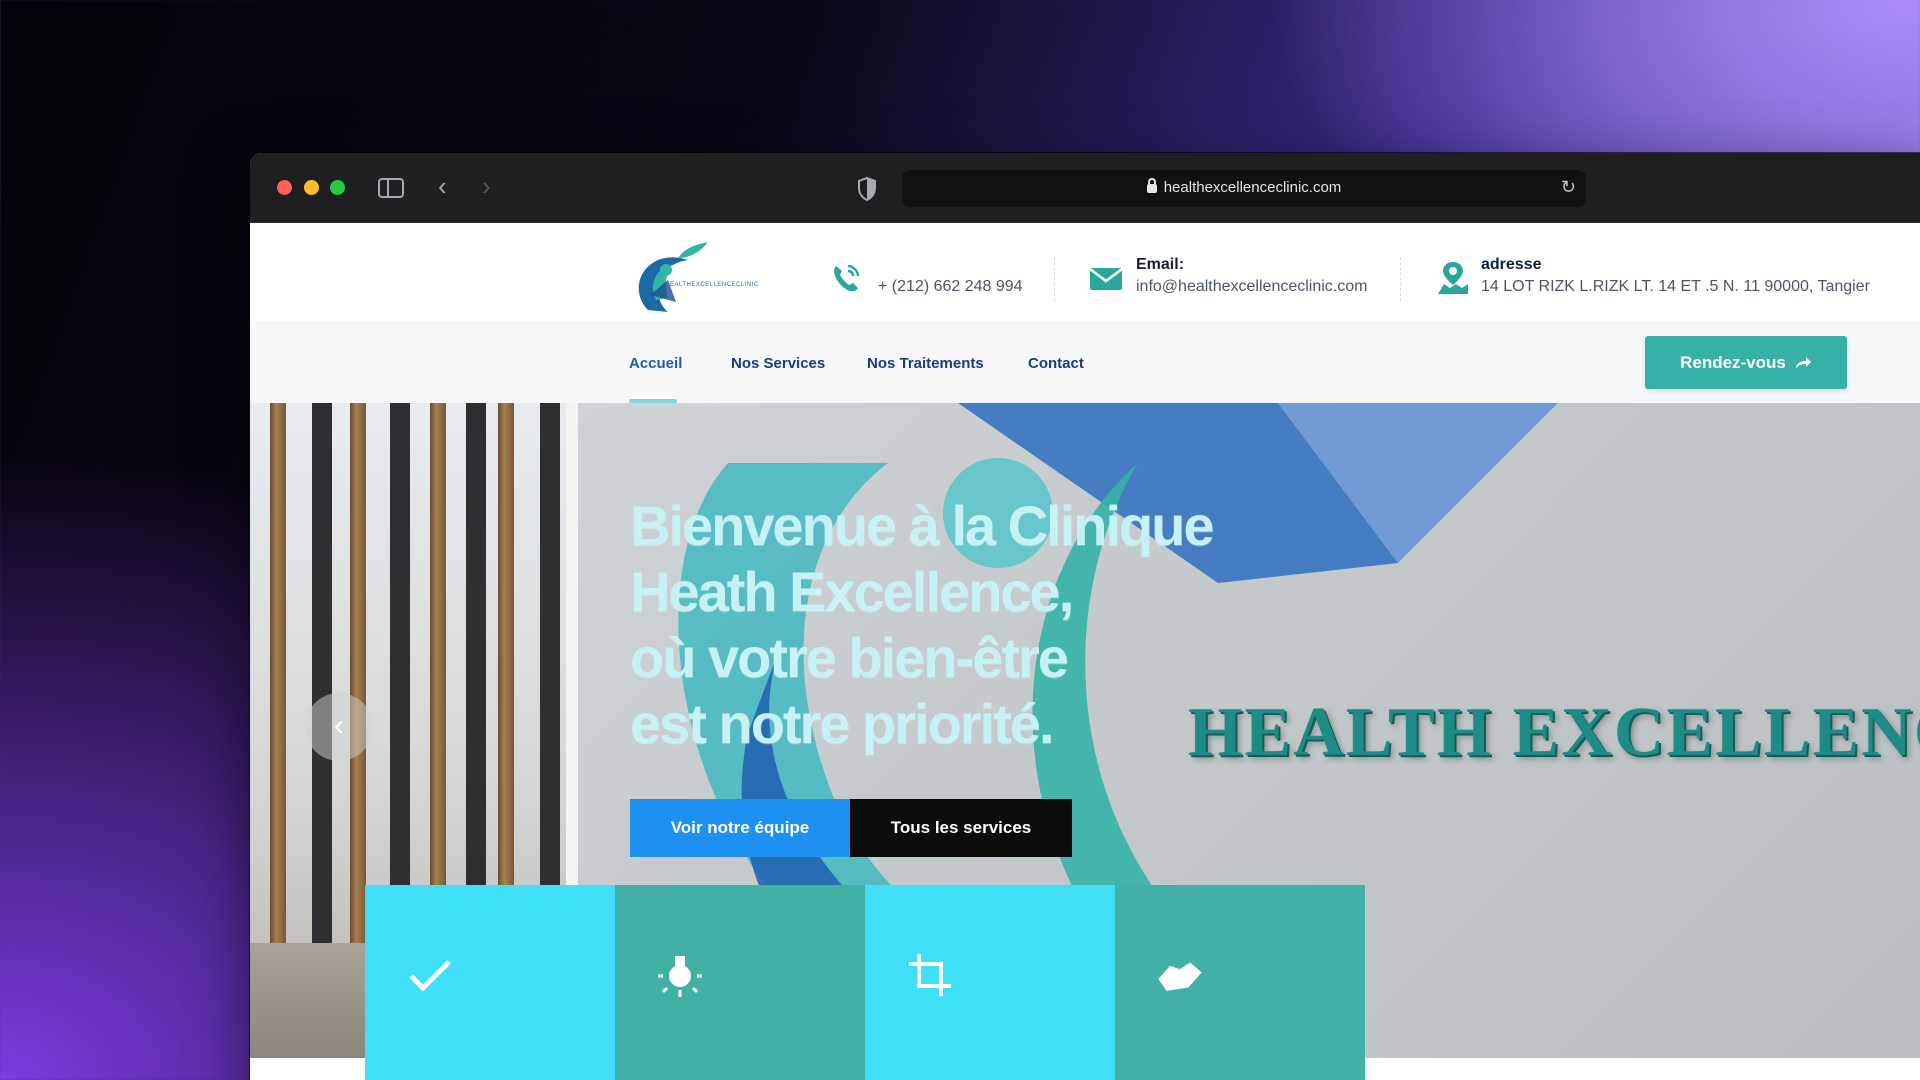 The height and width of the screenshot is (1080, 1920). Describe the element at coordinates (680, 976) in the screenshot. I see `lightbulb-icon` at that location.